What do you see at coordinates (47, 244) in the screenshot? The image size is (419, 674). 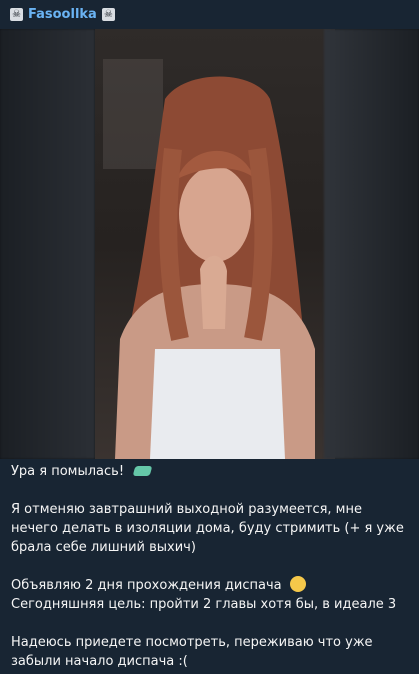 I see `photo-blur-left` at bounding box center [47, 244].